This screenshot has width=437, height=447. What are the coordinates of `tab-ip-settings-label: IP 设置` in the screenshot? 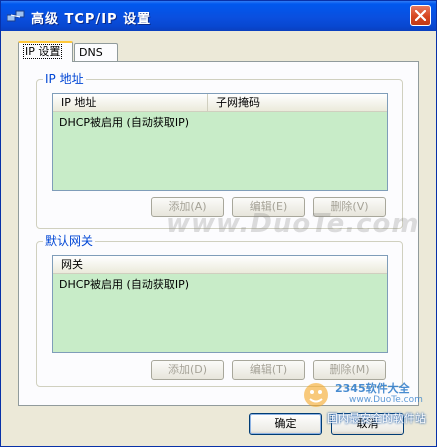 It's located at (43, 51).